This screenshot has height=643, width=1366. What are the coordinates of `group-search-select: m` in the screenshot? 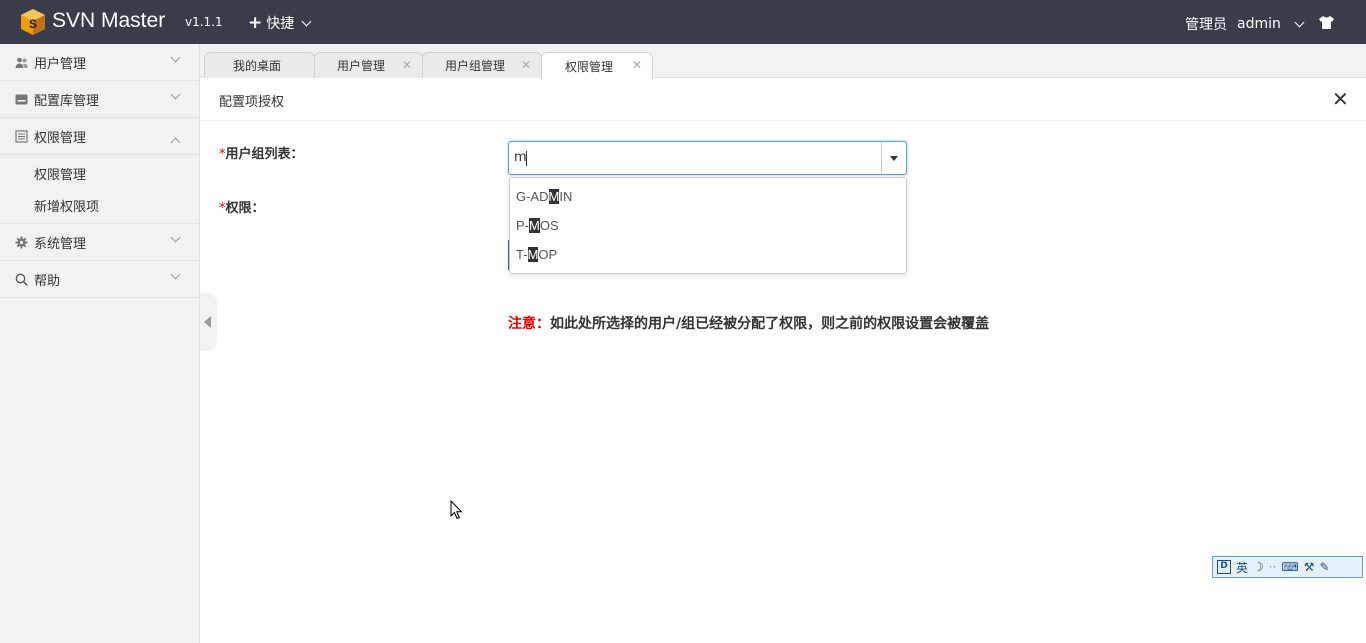 It's located at (707, 158).